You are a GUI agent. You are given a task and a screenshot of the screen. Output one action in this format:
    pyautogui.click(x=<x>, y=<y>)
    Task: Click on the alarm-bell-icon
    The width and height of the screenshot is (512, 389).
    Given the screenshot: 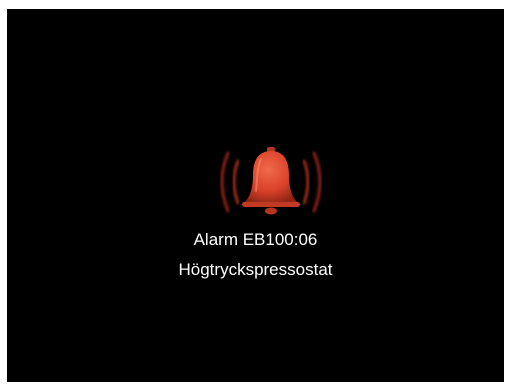 What is the action you would take?
    pyautogui.click(x=271, y=181)
    